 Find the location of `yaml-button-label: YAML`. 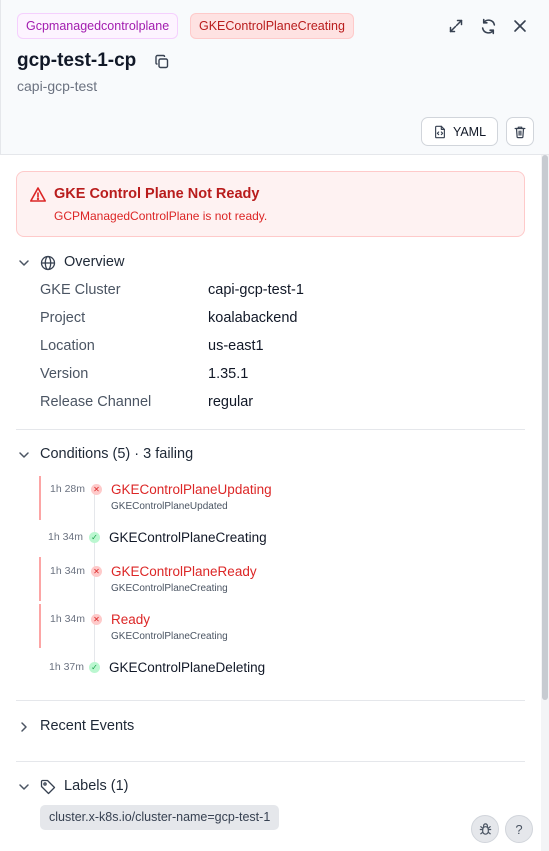

yaml-button-label: YAML is located at coordinates (469, 131).